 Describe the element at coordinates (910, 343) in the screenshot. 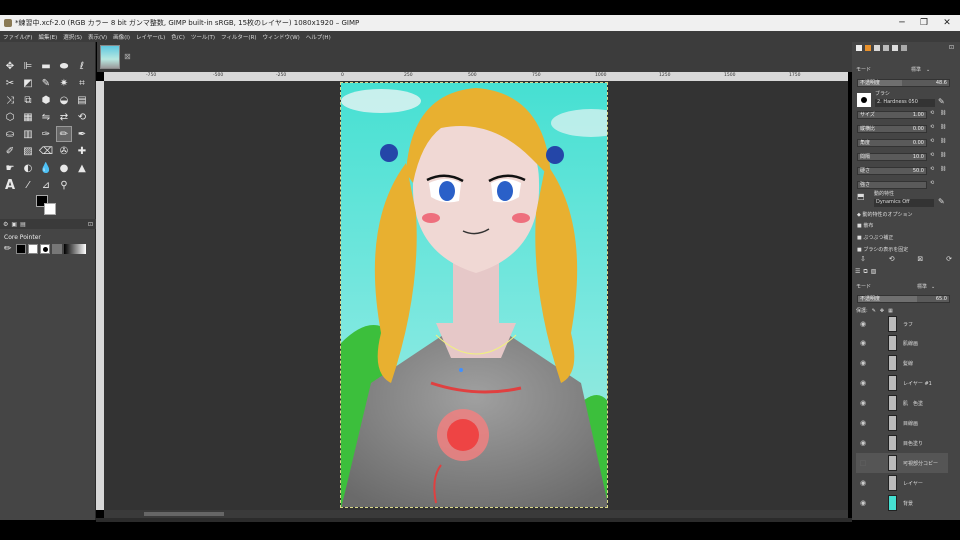

I see `layer-name: 肌線画` at that location.